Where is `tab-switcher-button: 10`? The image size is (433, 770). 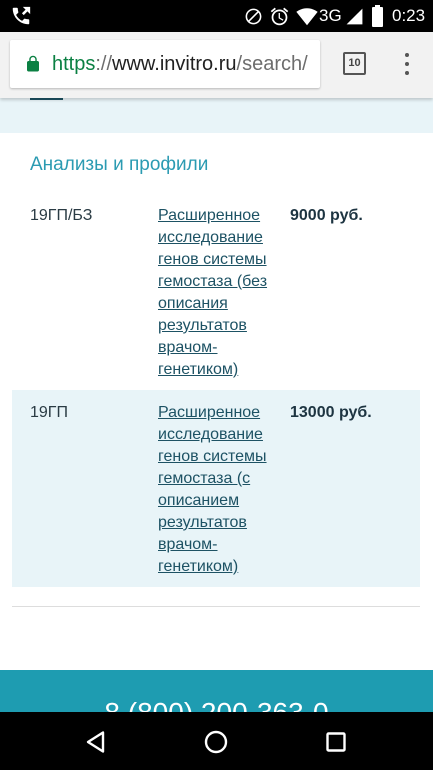
tab-switcher-button: 10 is located at coordinates (354, 63).